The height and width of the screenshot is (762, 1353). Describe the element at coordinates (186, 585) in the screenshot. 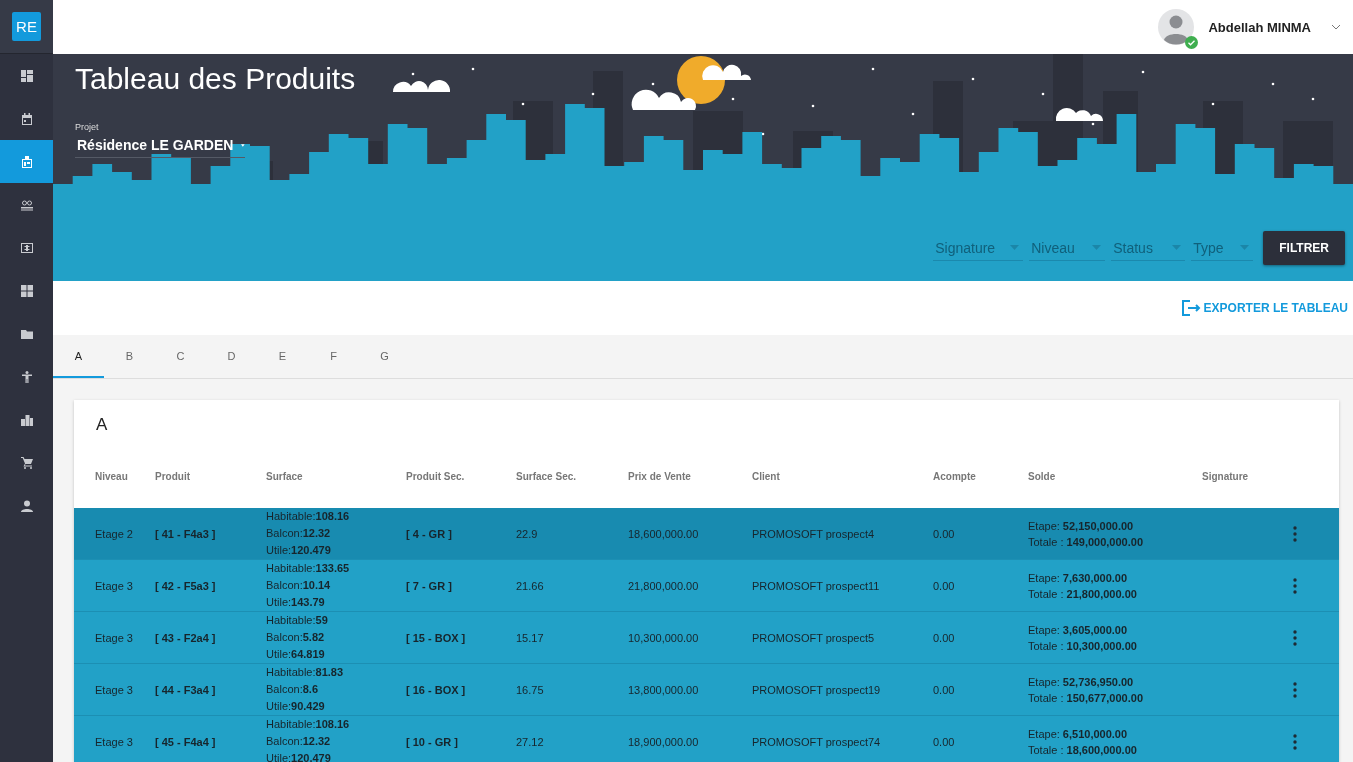

I see `table-cell-text: [ 42 - F5a3 ]` at that location.